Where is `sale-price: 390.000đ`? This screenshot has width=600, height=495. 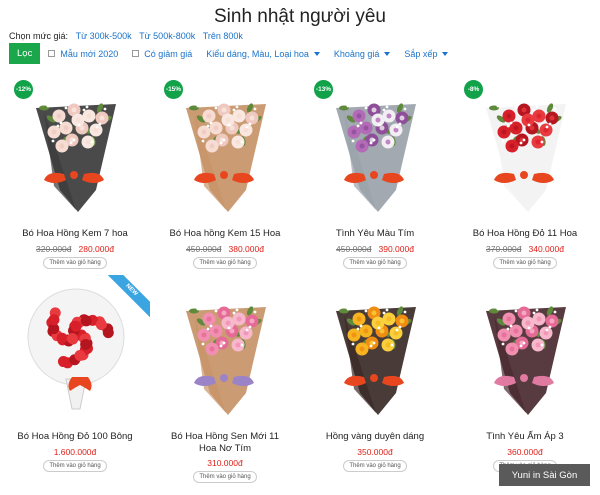
sale-price: 390.000đ is located at coordinates (396, 249).